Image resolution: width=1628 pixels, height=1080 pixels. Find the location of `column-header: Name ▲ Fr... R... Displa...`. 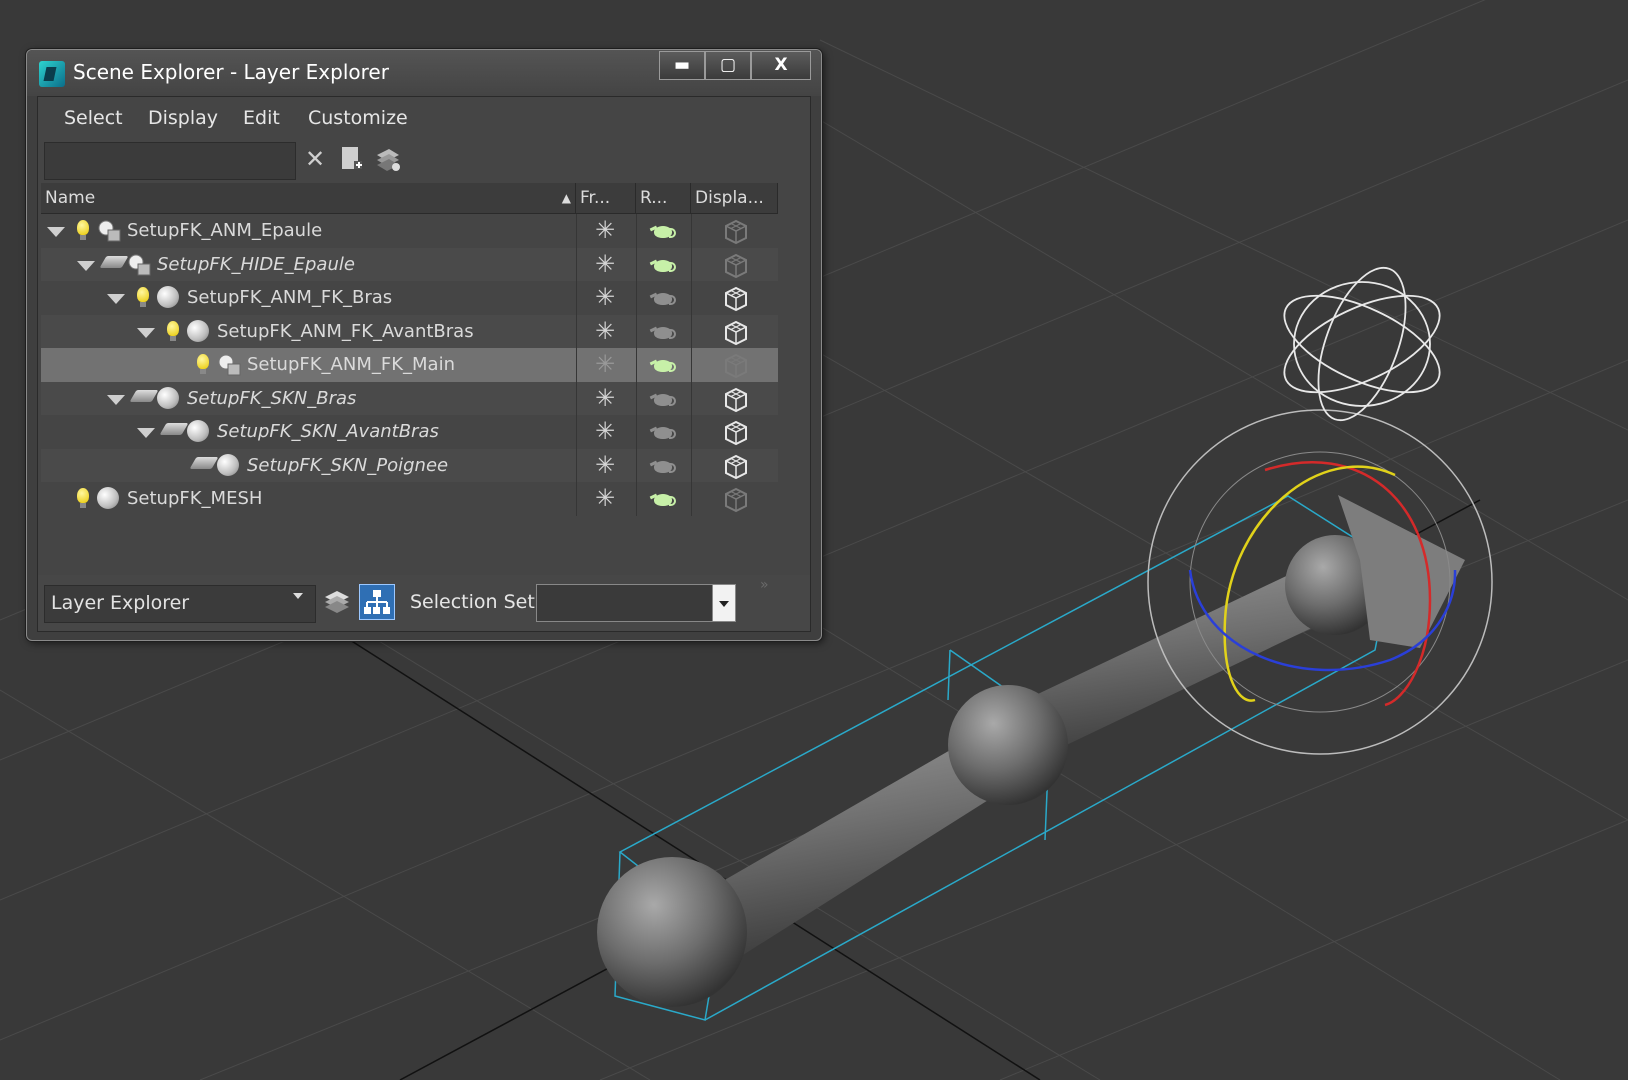

column-header: Name ▲ Fr... R... Displa... is located at coordinates (409, 198).